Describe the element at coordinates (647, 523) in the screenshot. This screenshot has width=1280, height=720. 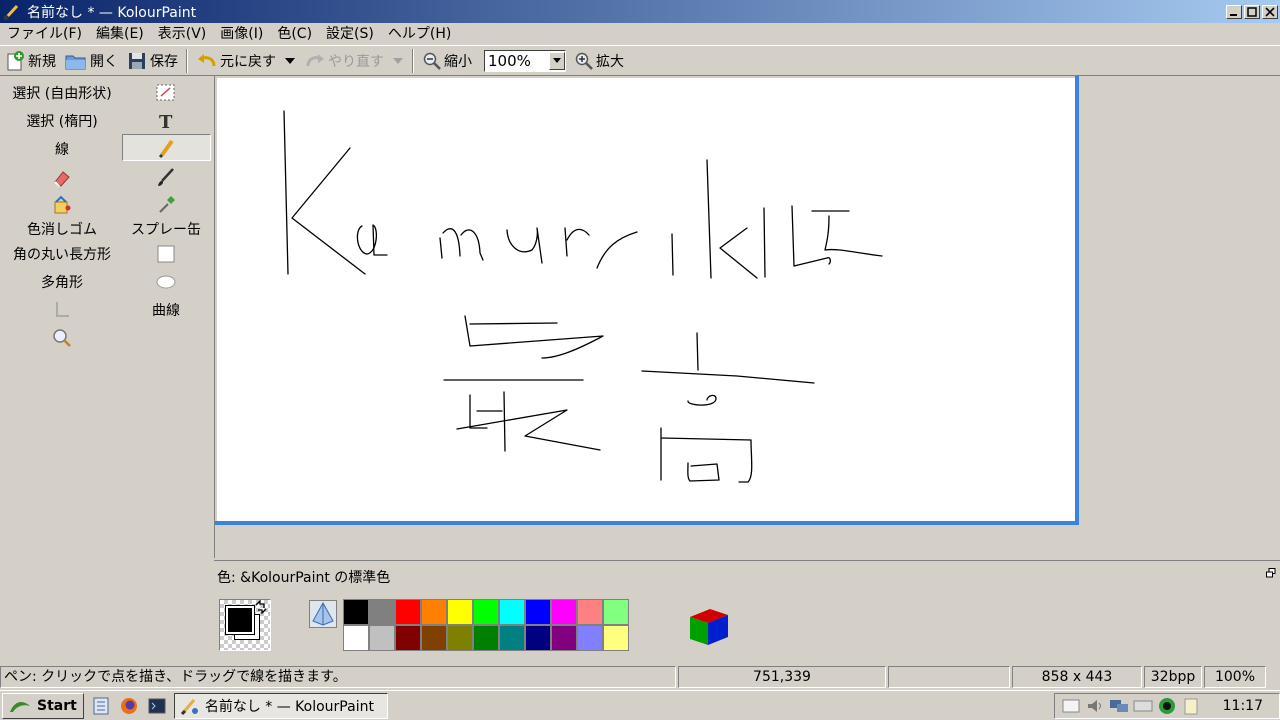
I see `canvas-resize-handle-bottom` at that location.